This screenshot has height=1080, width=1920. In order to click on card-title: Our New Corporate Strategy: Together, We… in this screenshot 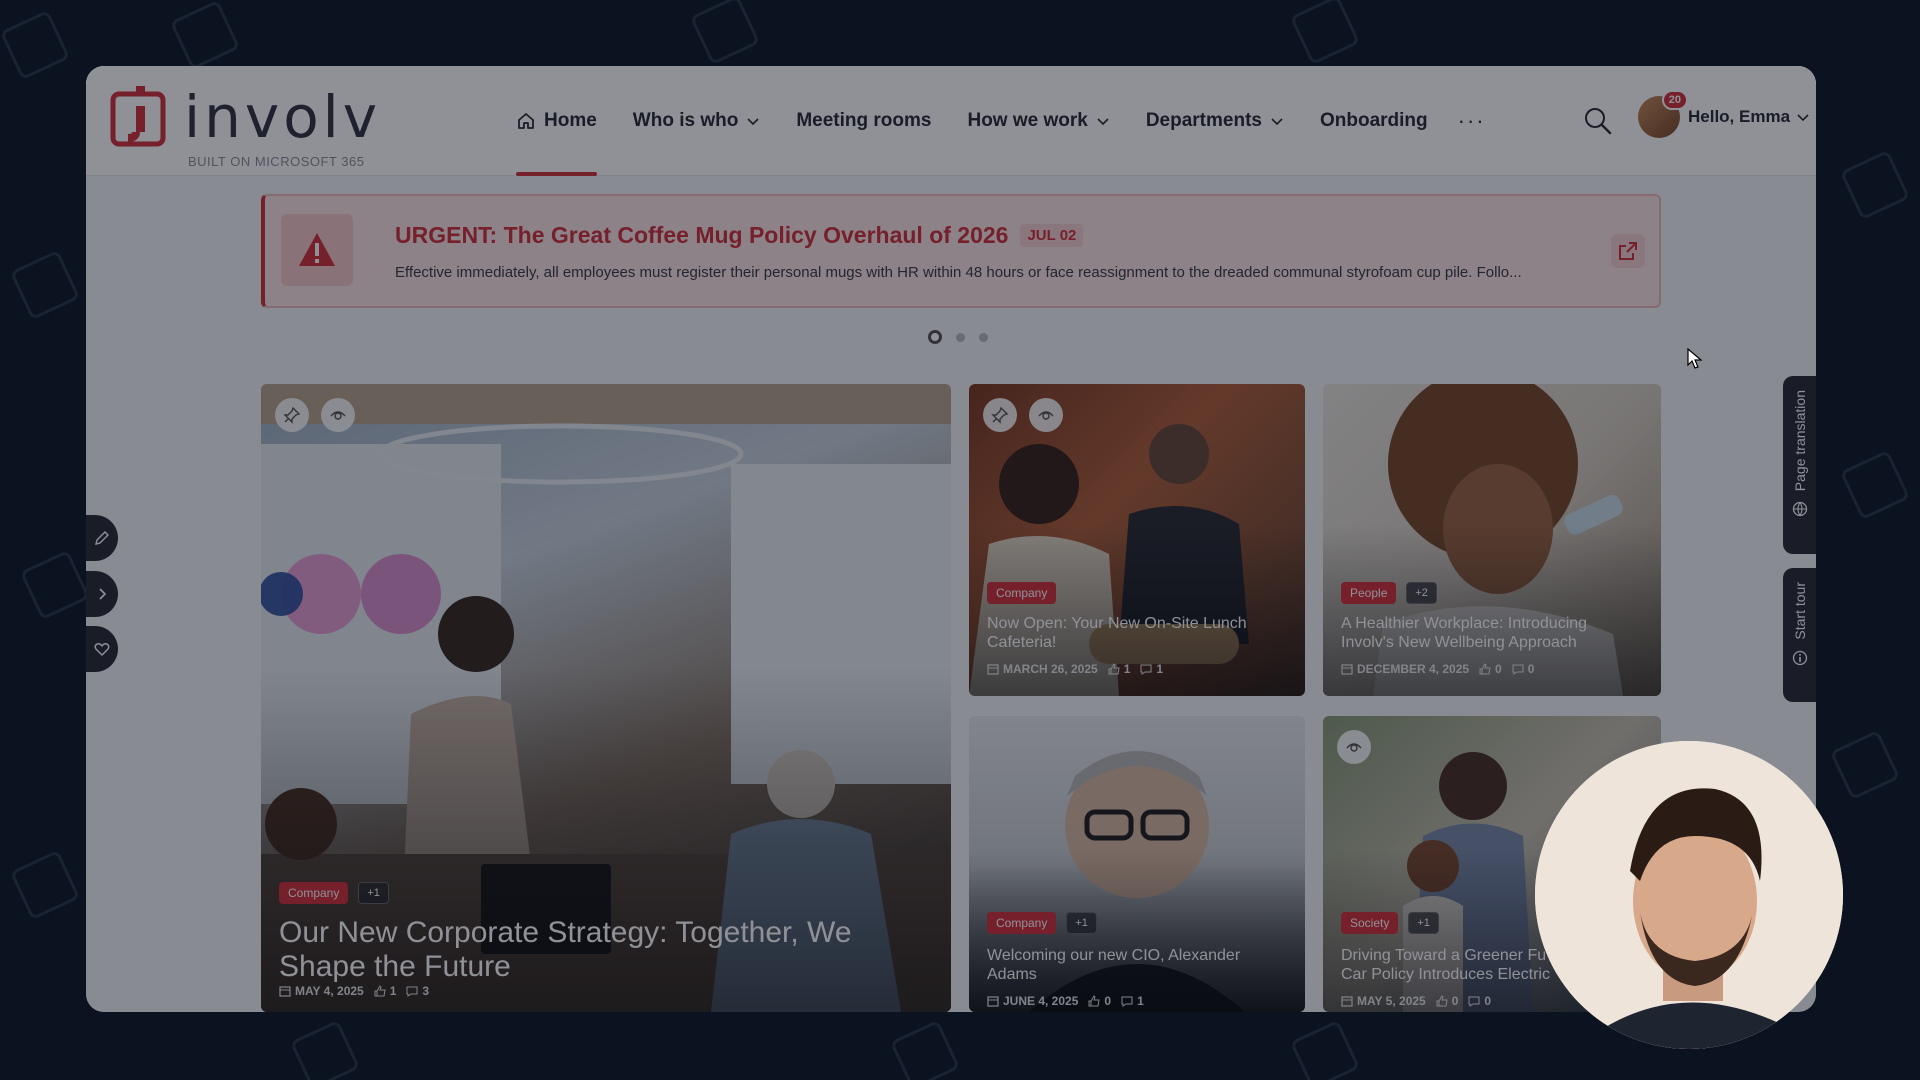, I will do `click(589, 950)`.